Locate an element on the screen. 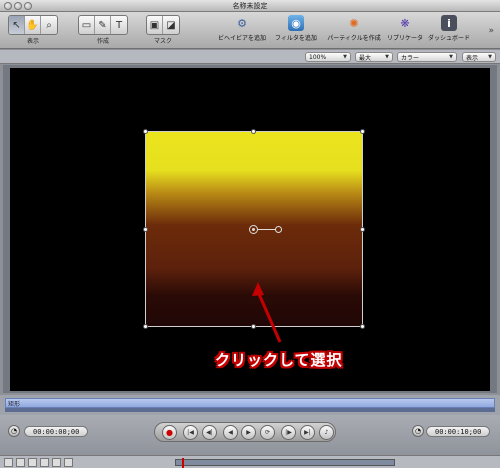 Image resolution: width=500 pixels, height=468 pixels. view-tools: ↖ ✋ ⌕ is located at coordinates (33, 25).